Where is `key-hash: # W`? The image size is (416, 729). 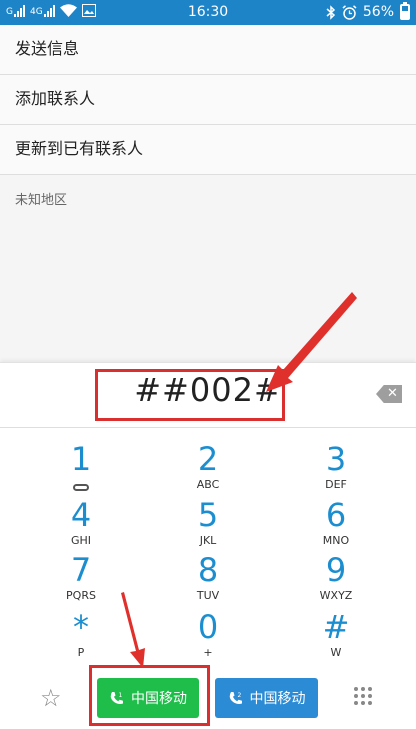 key-hash: # W is located at coordinates (336, 636).